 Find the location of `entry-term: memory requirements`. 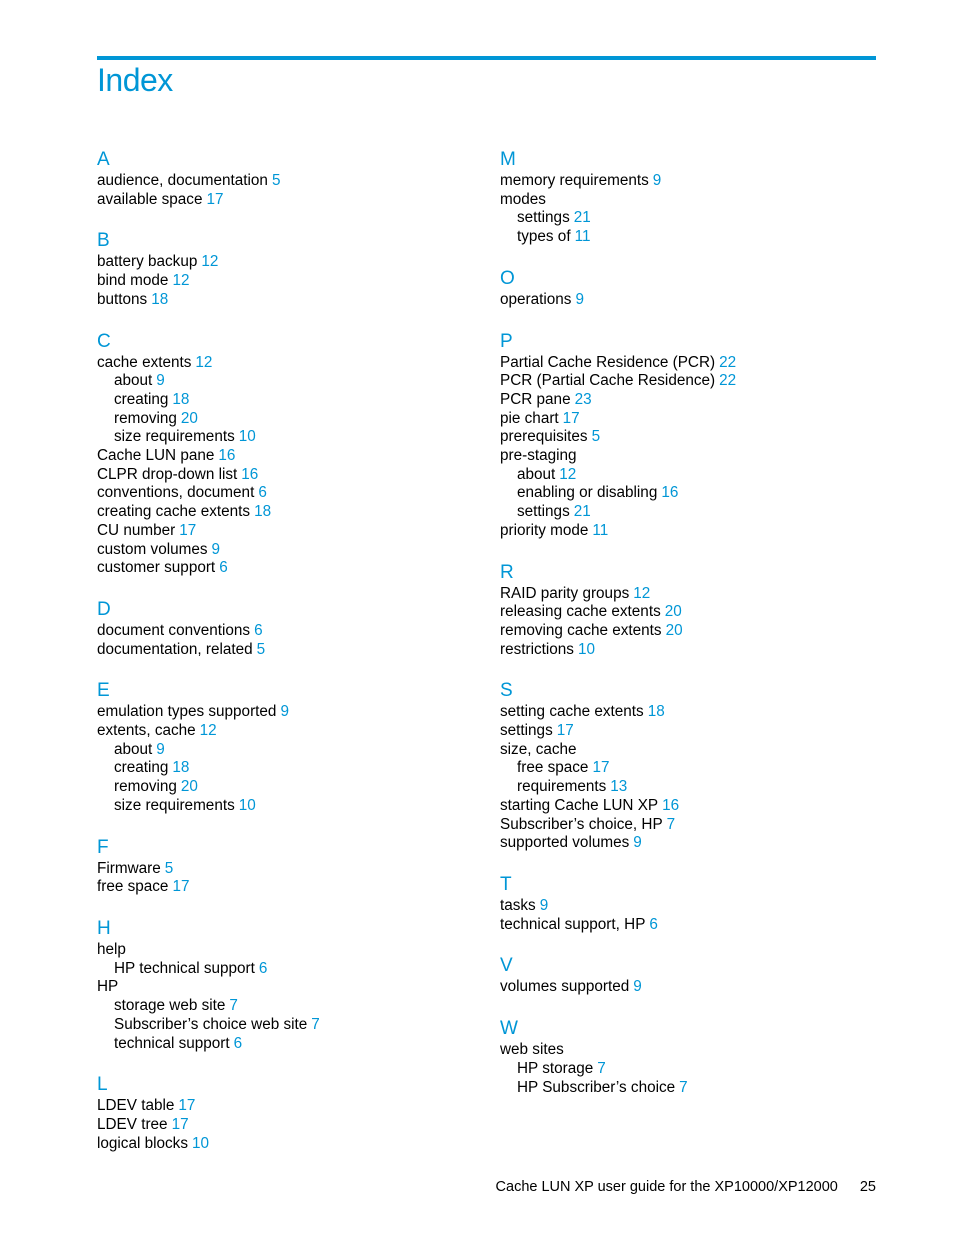

entry-term: memory requirements is located at coordinates (574, 180).